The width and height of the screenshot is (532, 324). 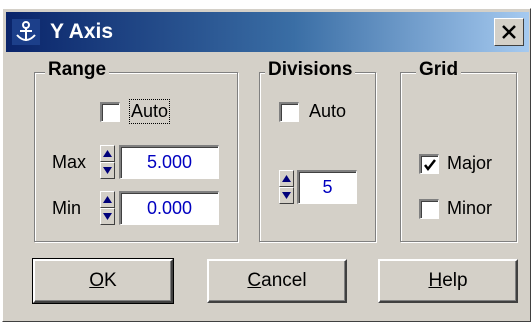 What do you see at coordinates (82, 31) in the screenshot?
I see `dialog-title: Y Axis` at bounding box center [82, 31].